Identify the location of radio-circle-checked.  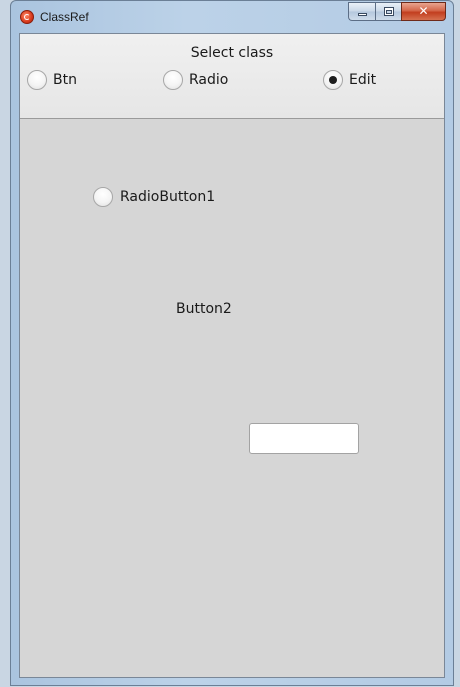
(333, 80).